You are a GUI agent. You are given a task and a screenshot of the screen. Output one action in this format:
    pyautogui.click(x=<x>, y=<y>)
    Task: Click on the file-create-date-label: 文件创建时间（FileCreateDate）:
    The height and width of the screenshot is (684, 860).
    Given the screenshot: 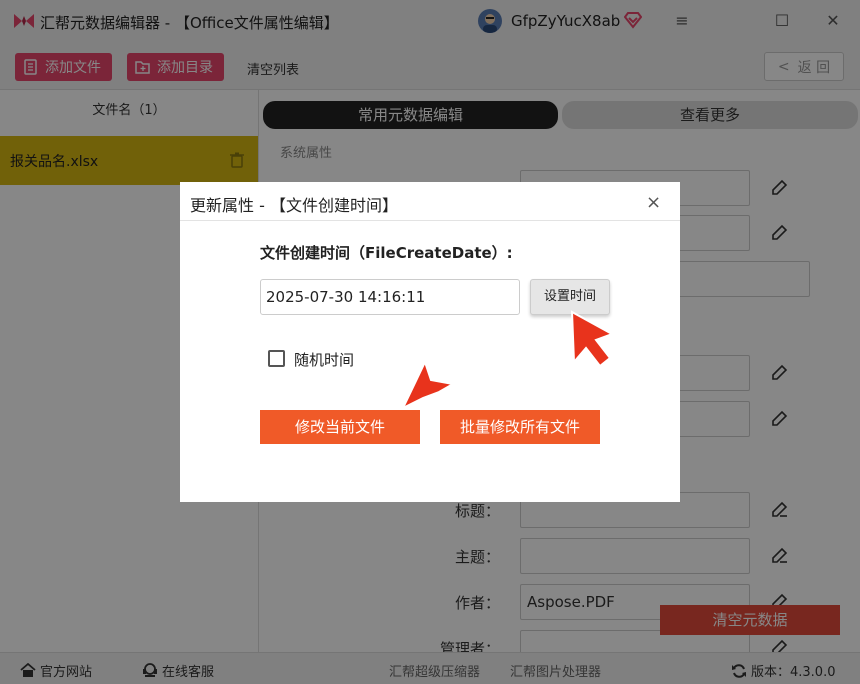 What is the action you would take?
    pyautogui.click(x=386, y=253)
    